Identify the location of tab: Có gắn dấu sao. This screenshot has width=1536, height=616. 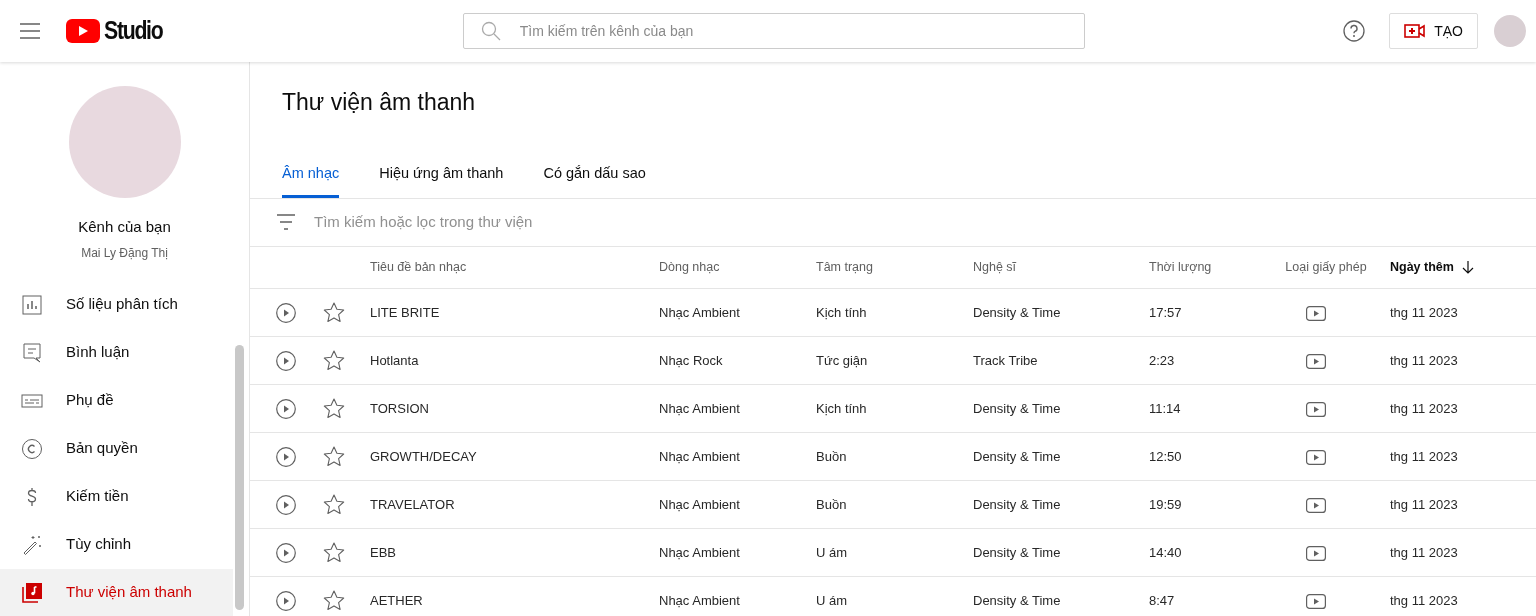
(594, 179).